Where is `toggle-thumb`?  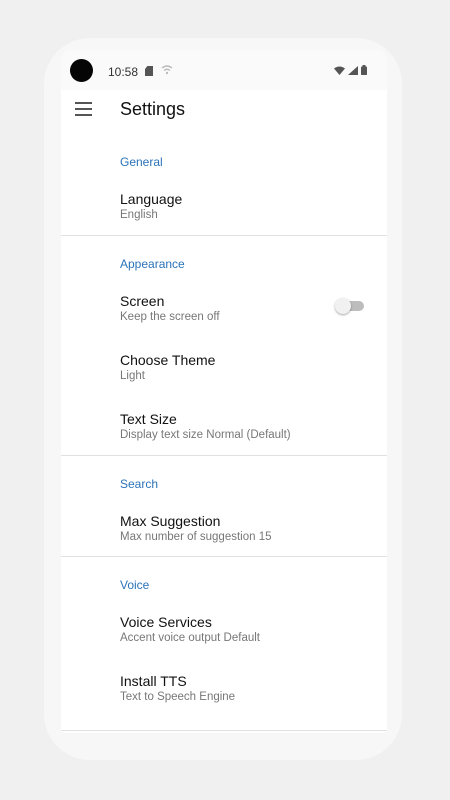 toggle-thumb is located at coordinates (343, 306).